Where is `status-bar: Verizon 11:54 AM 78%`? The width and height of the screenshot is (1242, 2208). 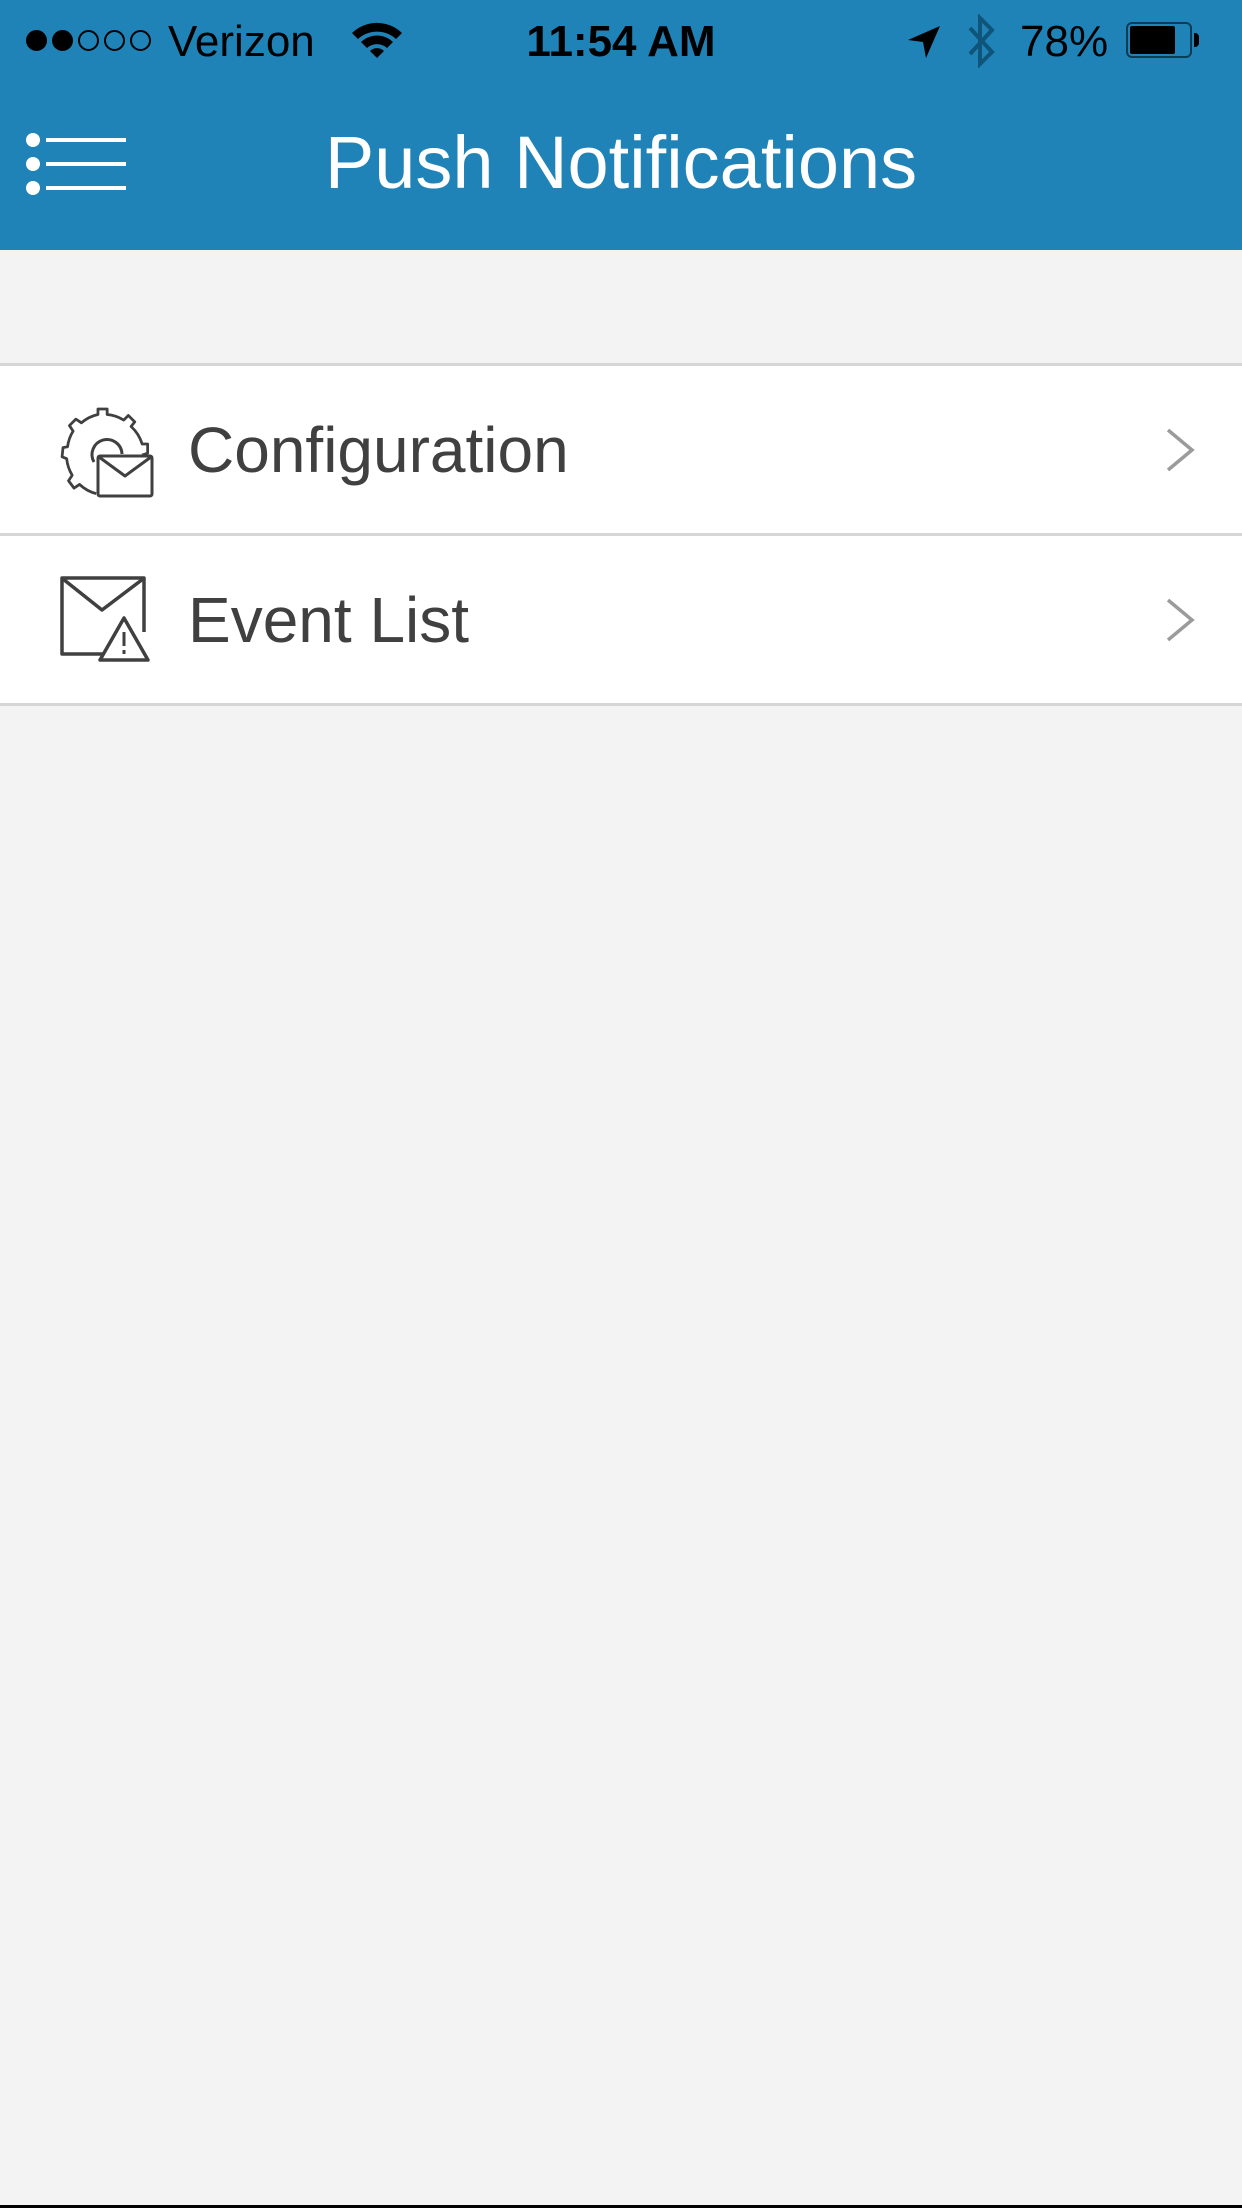 status-bar: Verizon 11:54 AM 78% is located at coordinates (621, 40).